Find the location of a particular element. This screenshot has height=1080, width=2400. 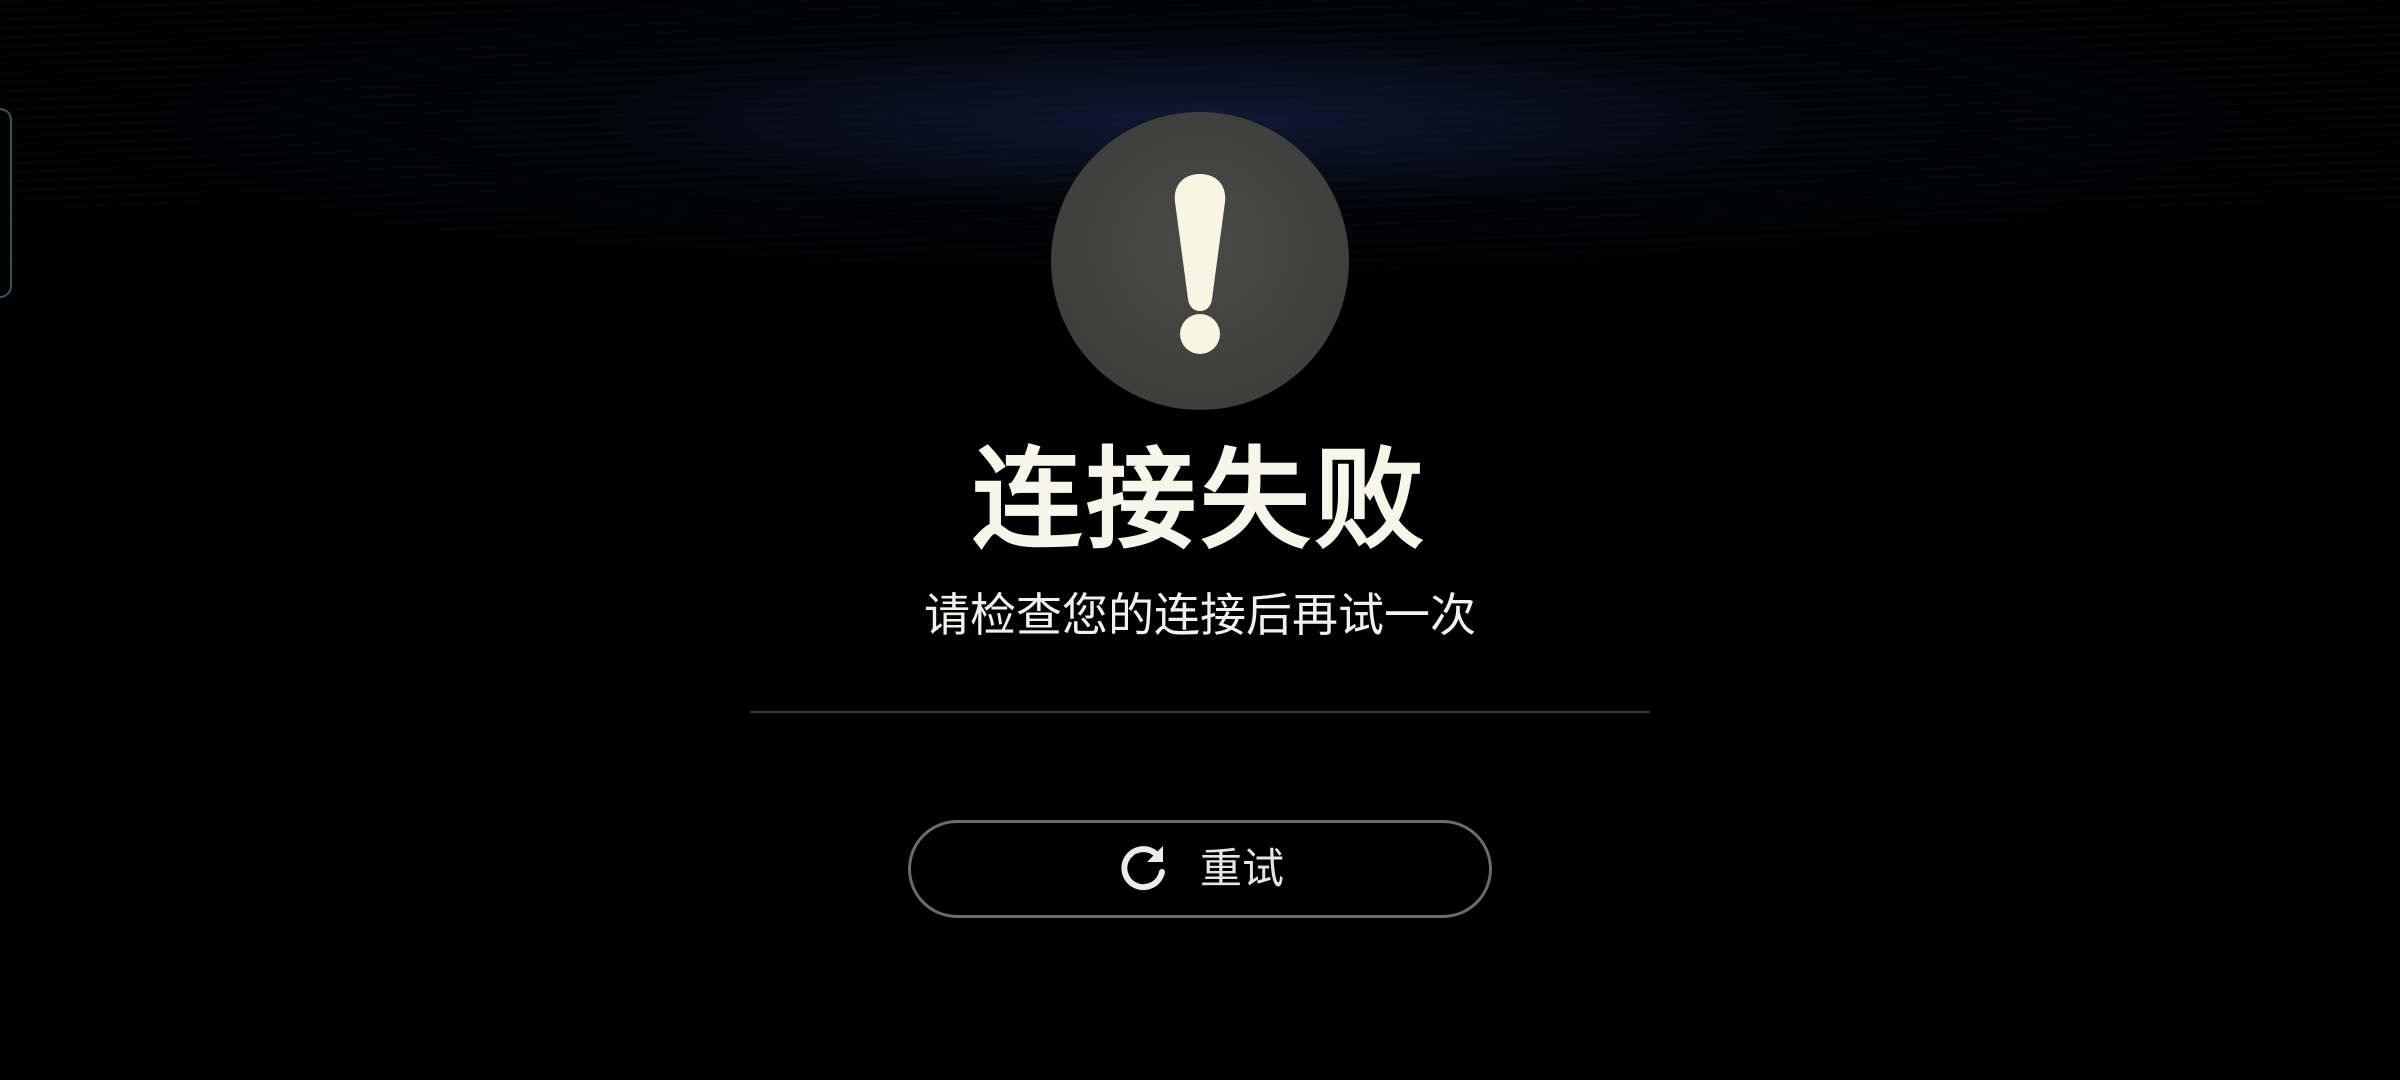

side-panel-handle is located at coordinates (6, 203).